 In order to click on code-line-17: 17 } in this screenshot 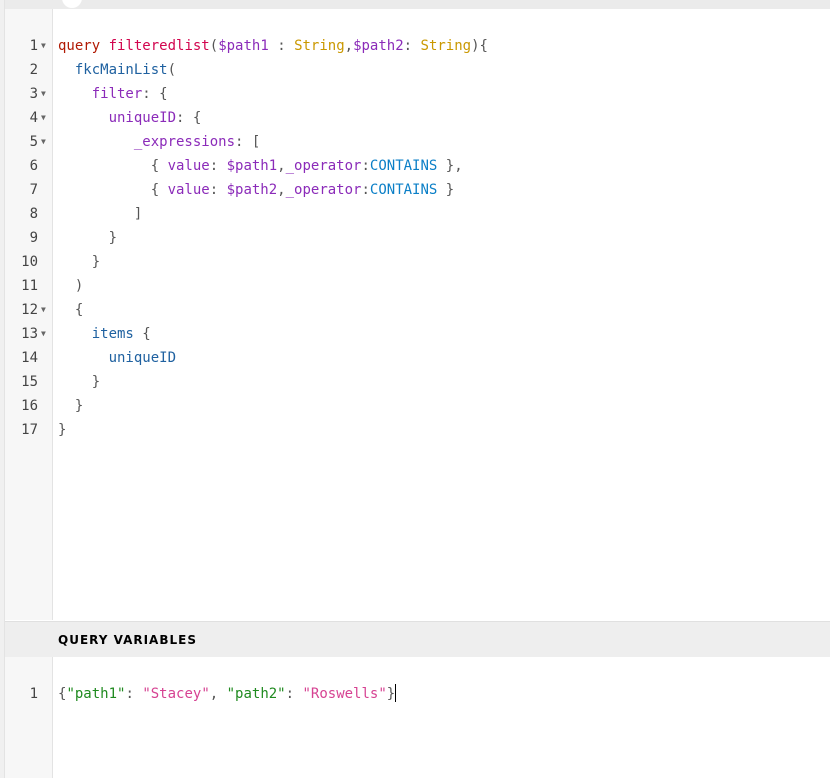, I will do `click(415, 430)`.